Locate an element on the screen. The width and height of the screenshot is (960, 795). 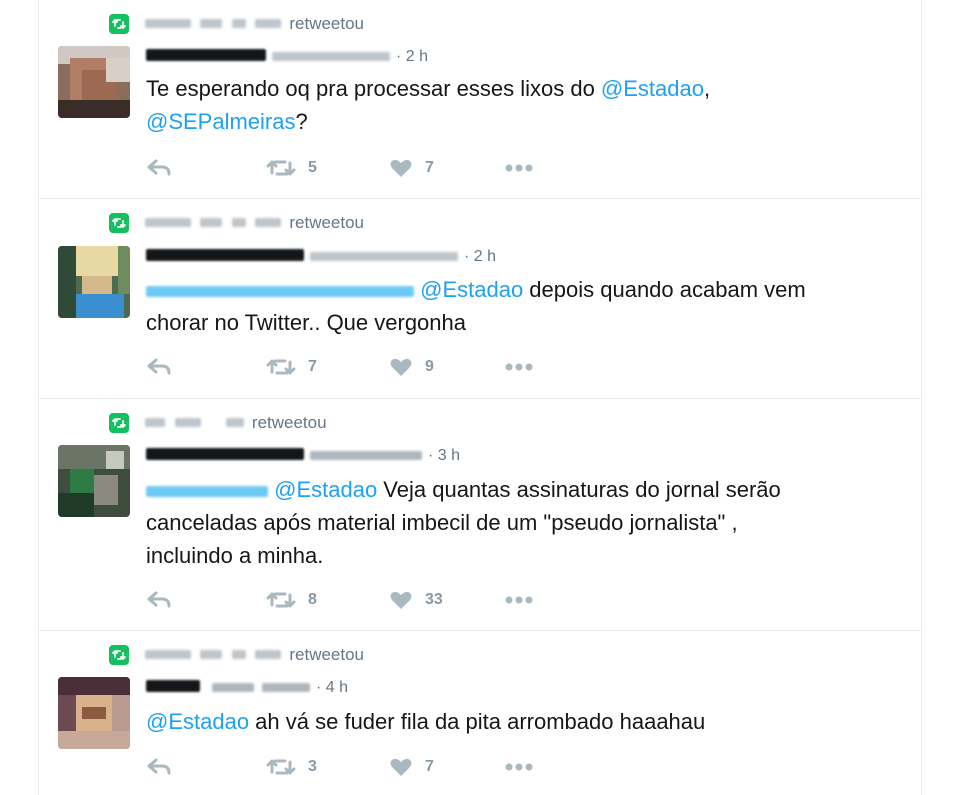
text-segment: chorar no Twitter.. Que vergonha is located at coordinates (306, 322).